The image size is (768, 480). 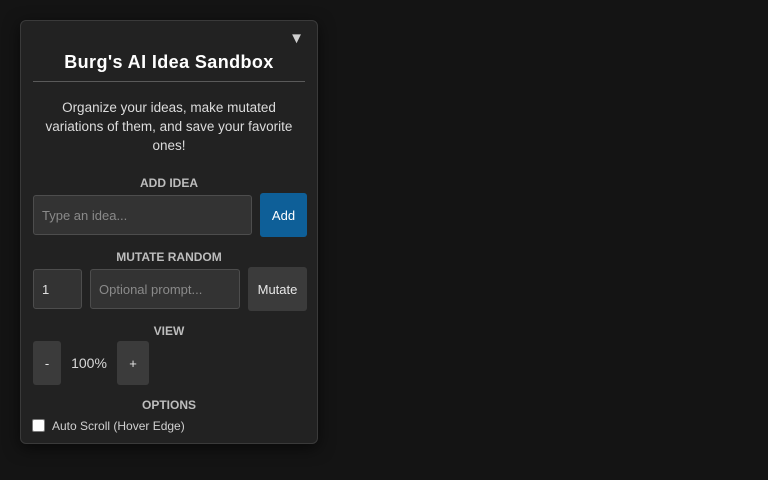 I want to click on add-idea-label: ADD IDEA, so click(x=168, y=183).